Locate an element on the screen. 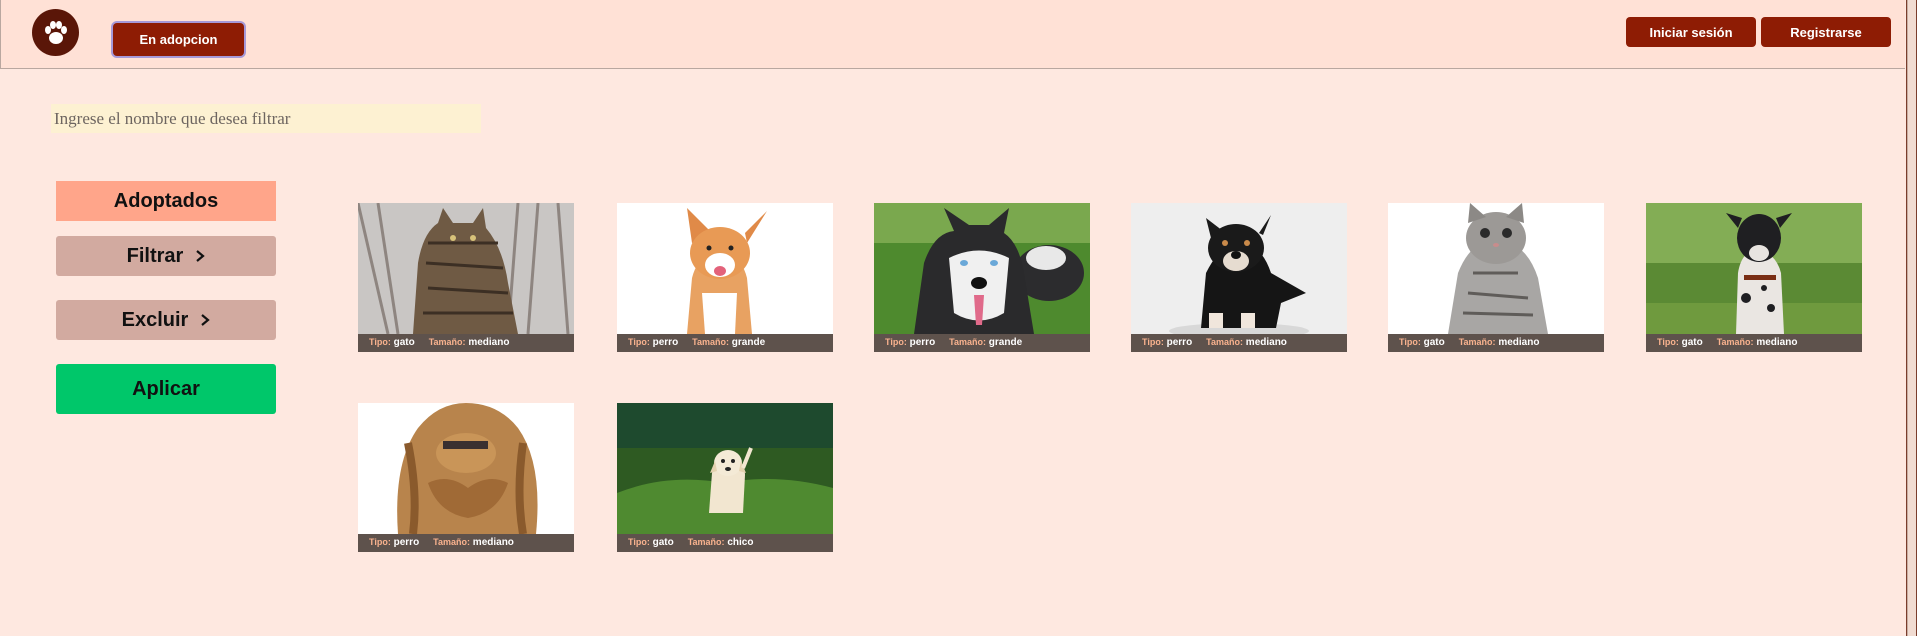 The height and width of the screenshot is (636, 1917). login-button: Iniciar sesión is located at coordinates (1691, 32).